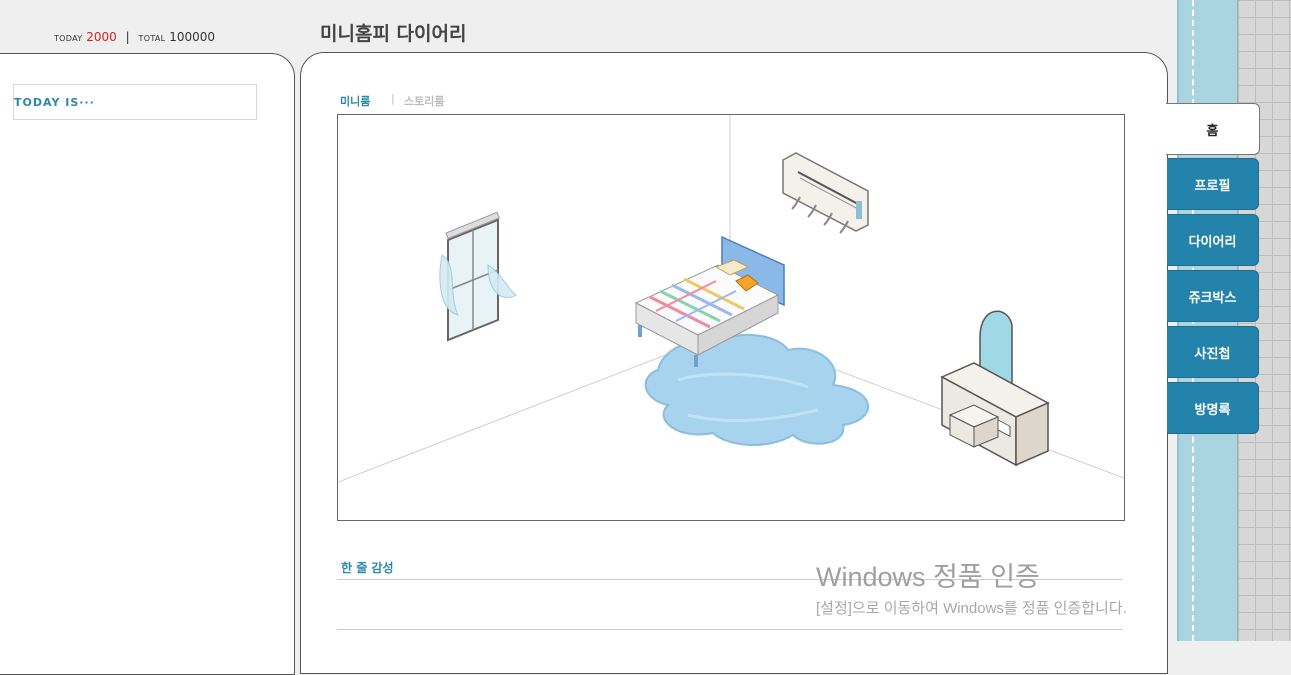 The height and width of the screenshot is (675, 1291). What do you see at coordinates (757, 389) in the screenshot?
I see `rug-icon` at bounding box center [757, 389].